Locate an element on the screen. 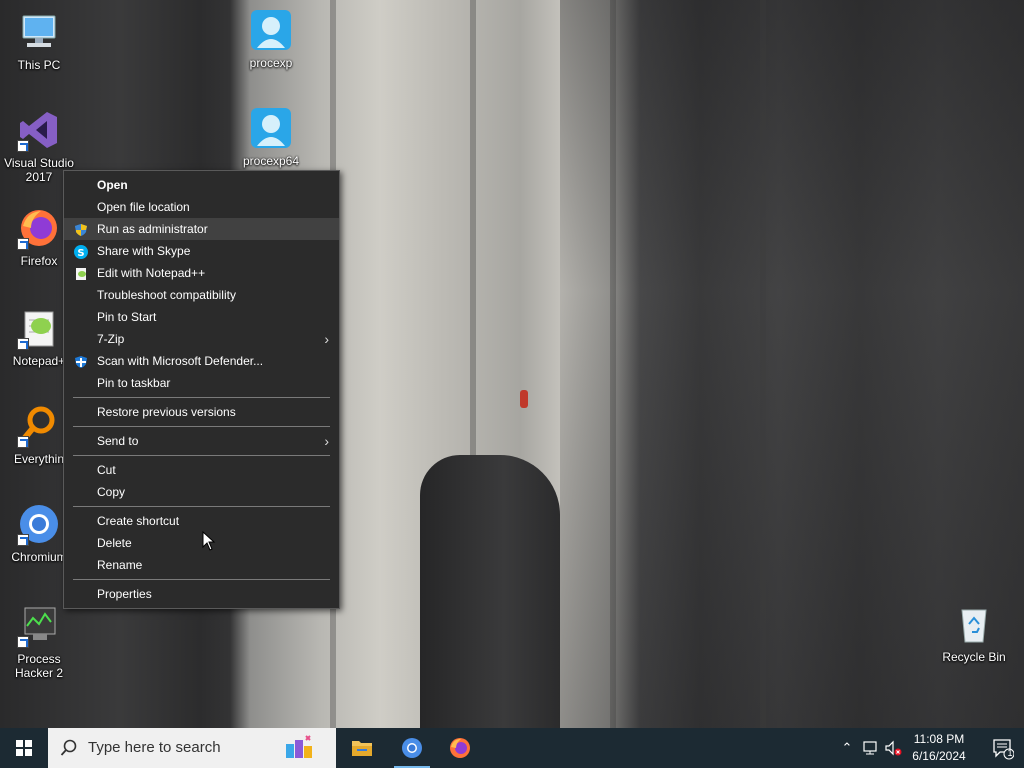 The image size is (1024, 768). desktop-icon-this-pc: This PC is located at coordinates (39, 41).